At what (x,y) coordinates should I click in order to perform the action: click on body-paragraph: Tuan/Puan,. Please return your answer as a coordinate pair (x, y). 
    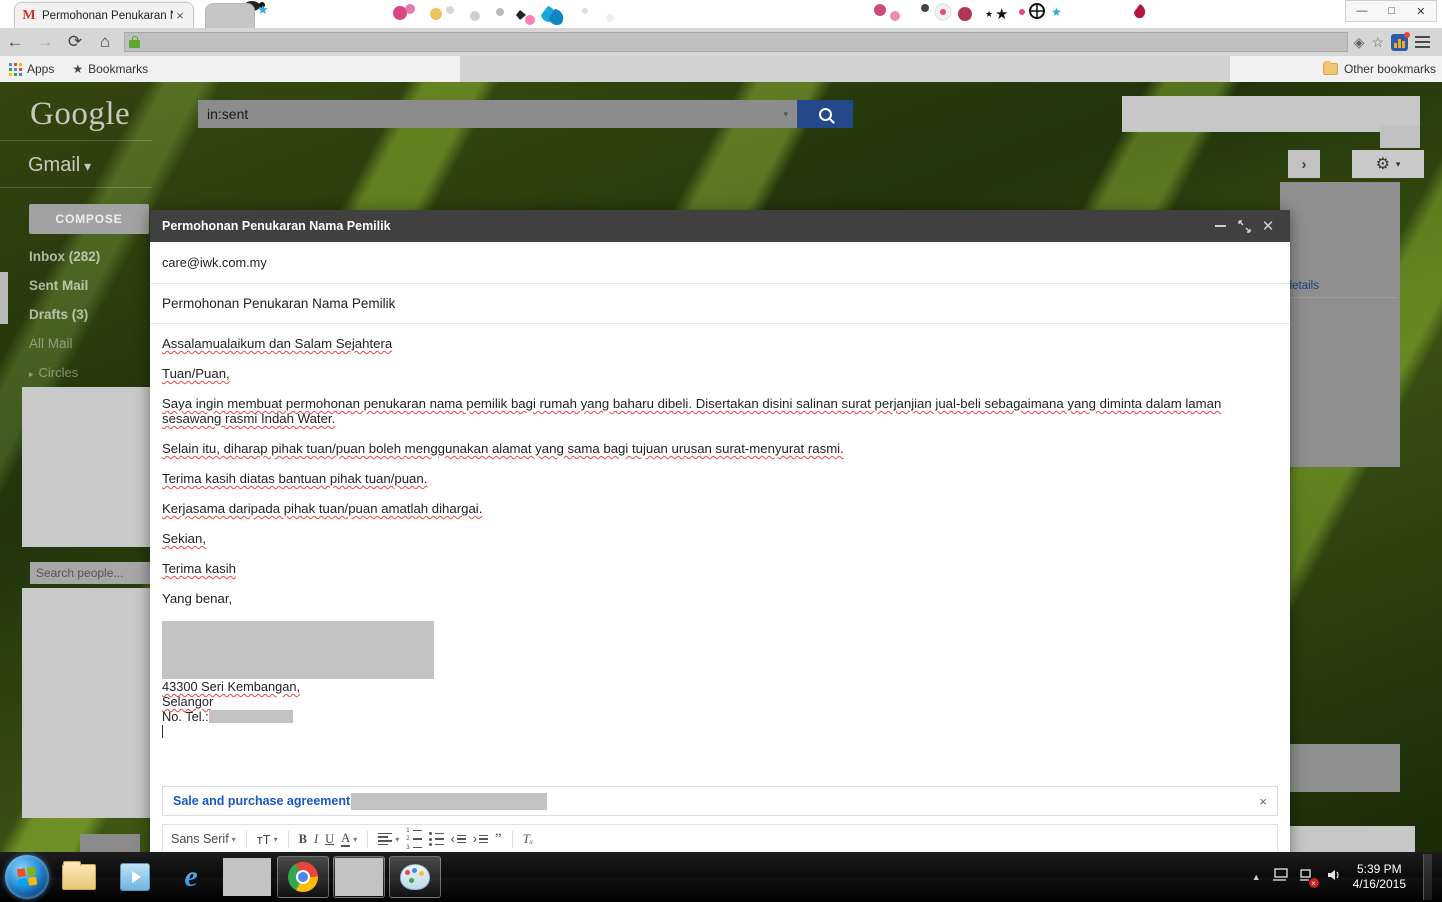
    Looking at the image, I should click on (196, 373).